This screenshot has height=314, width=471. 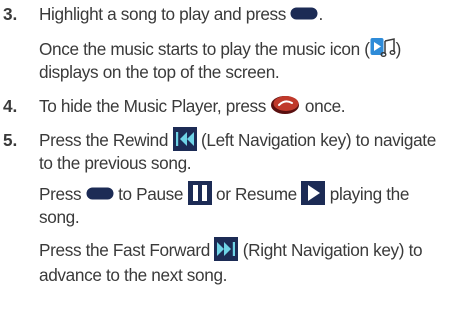 What do you see at coordinates (325, 106) in the screenshot?
I see `text: once.` at bounding box center [325, 106].